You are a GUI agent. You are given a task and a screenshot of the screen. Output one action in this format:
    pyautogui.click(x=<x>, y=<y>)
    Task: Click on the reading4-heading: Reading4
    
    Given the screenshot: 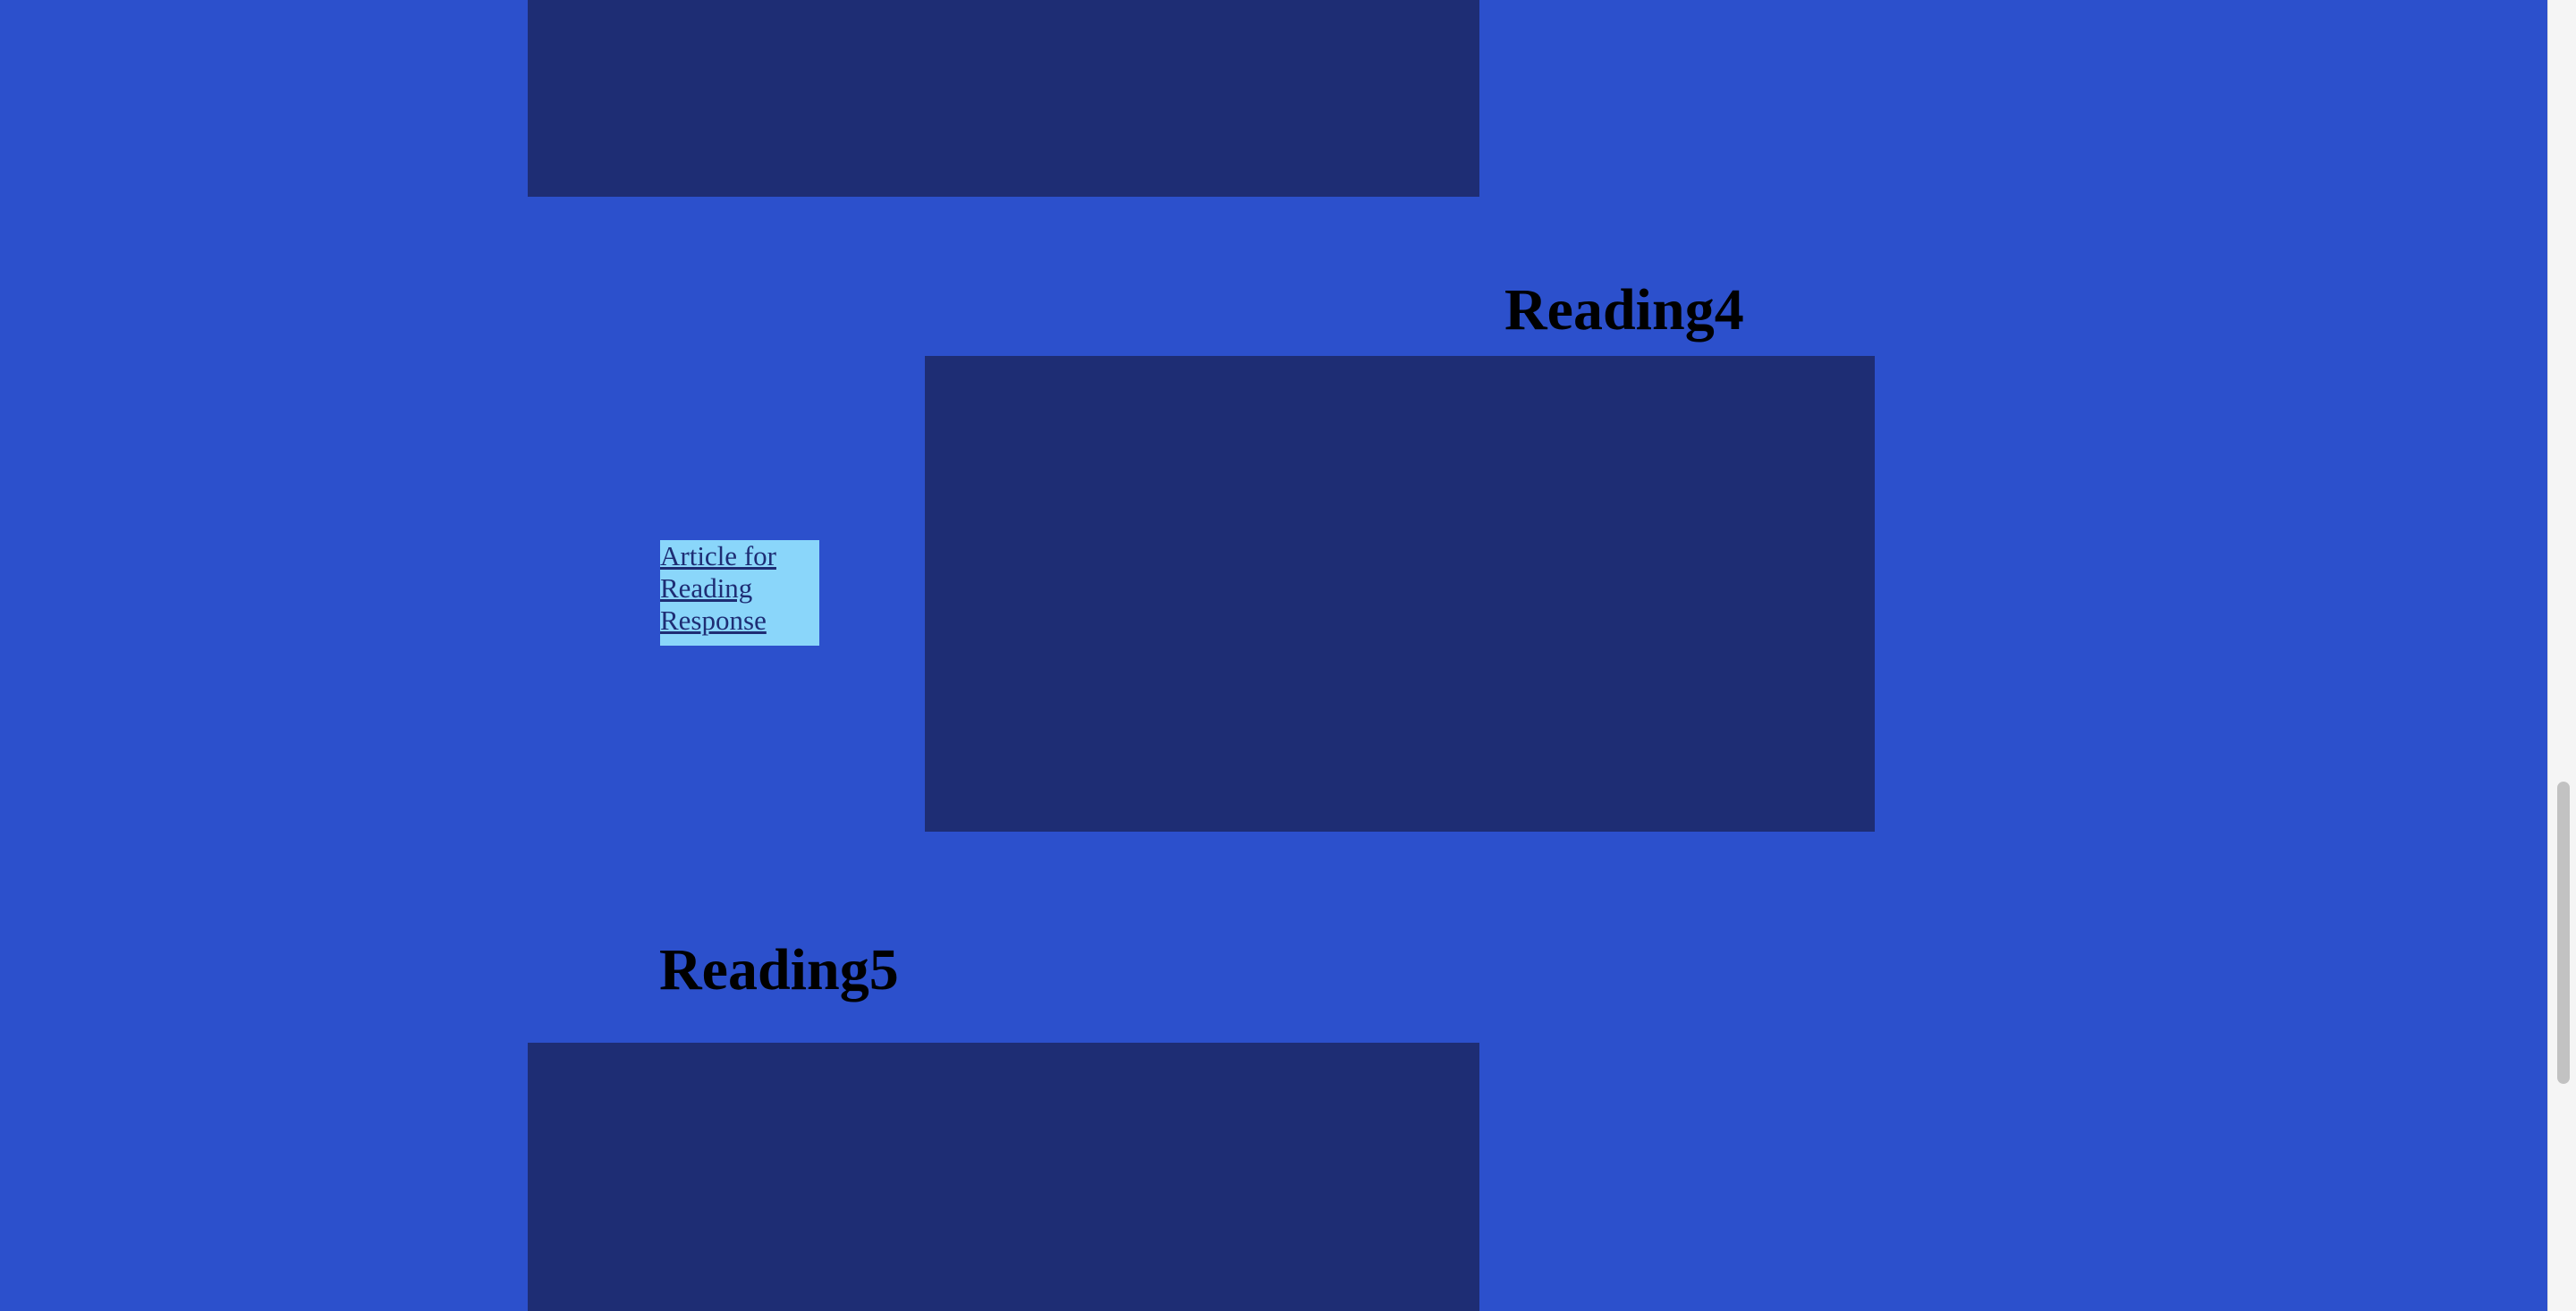 What is the action you would take?
    pyautogui.click(x=1624, y=310)
    